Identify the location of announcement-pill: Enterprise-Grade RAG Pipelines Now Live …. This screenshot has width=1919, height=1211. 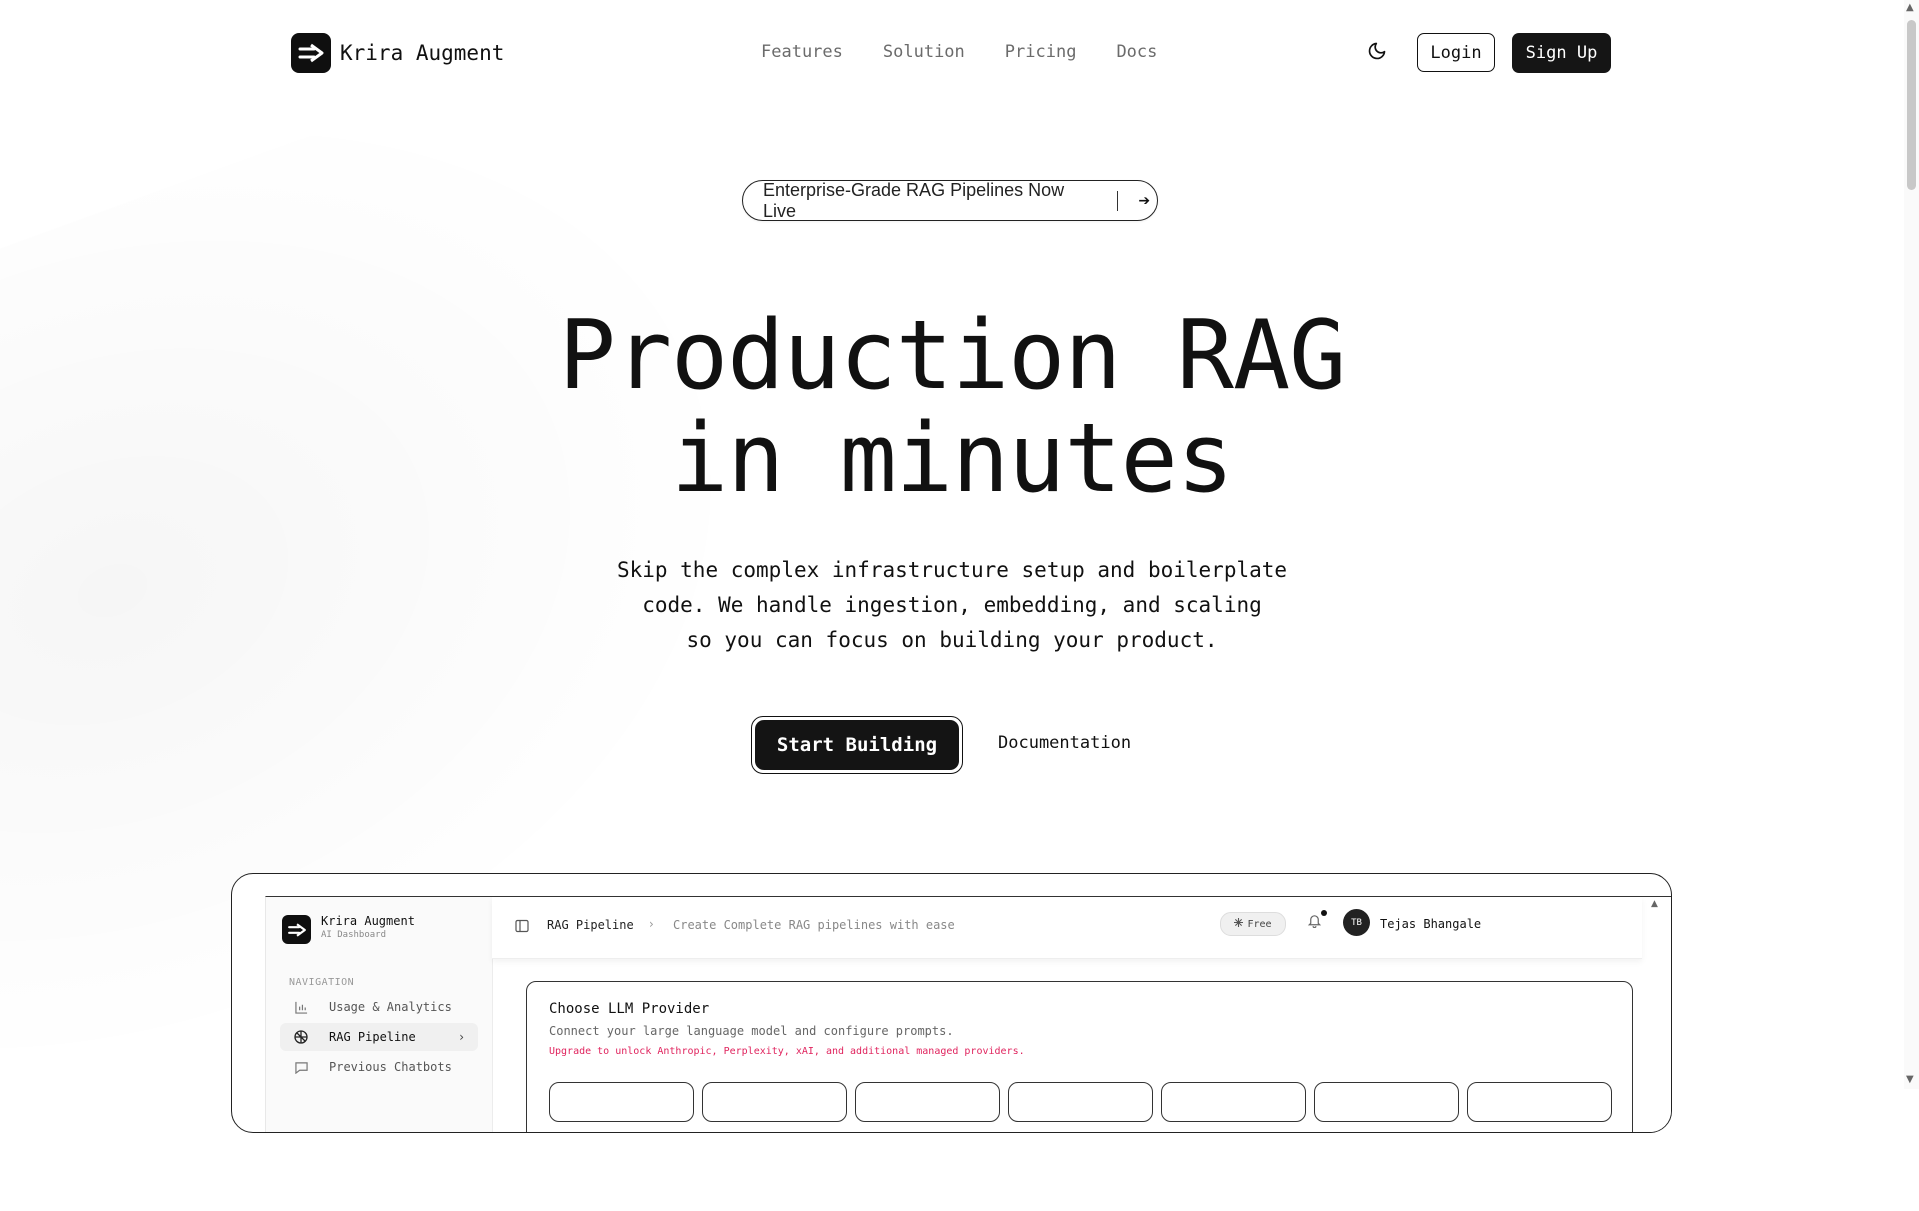
(950, 200).